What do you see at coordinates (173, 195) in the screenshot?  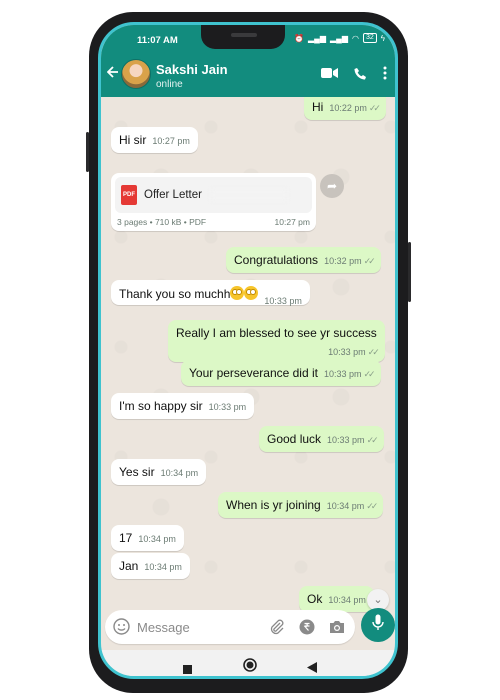 I see `document-name: Offer Letter` at bounding box center [173, 195].